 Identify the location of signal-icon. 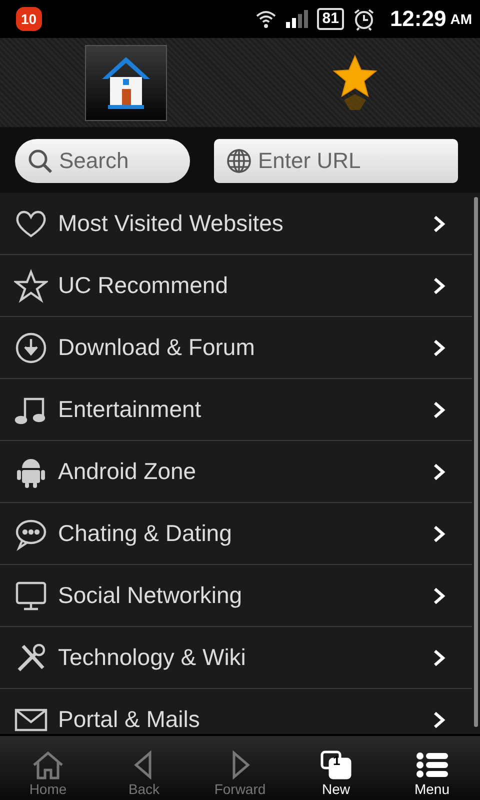
(297, 19).